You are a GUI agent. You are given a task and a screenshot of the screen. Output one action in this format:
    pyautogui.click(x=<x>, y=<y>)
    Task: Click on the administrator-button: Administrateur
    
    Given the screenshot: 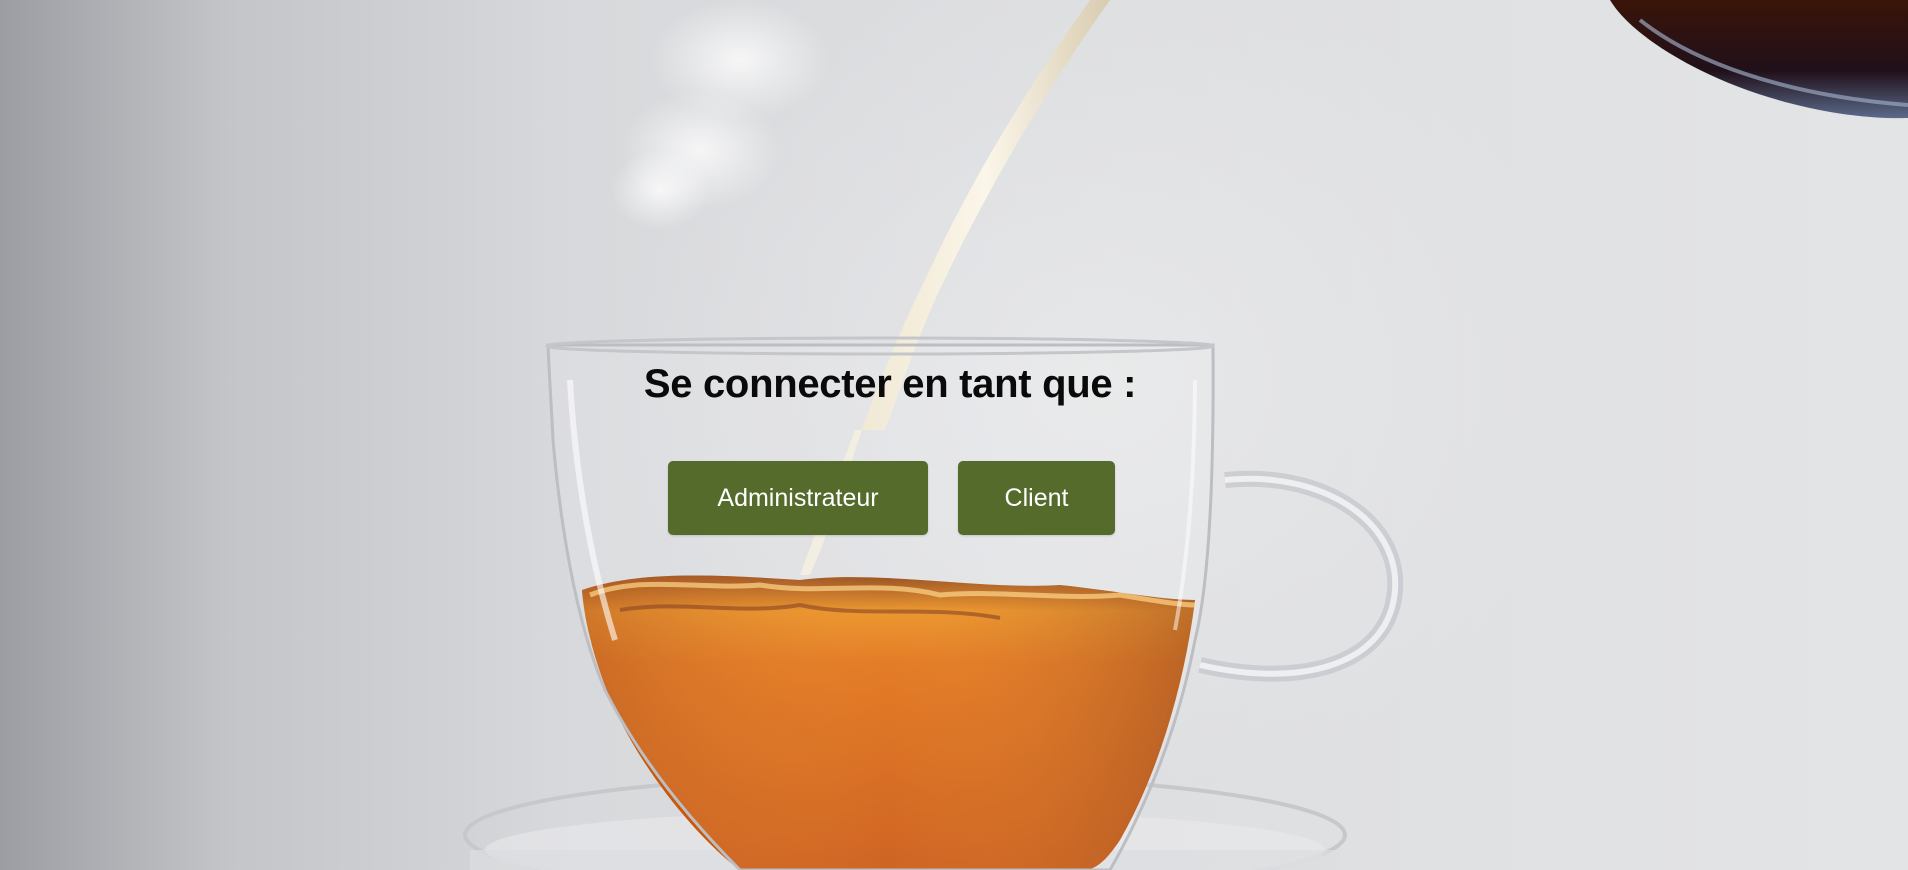 What is the action you would take?
    pyautogui.click(x=798, y=498)
    